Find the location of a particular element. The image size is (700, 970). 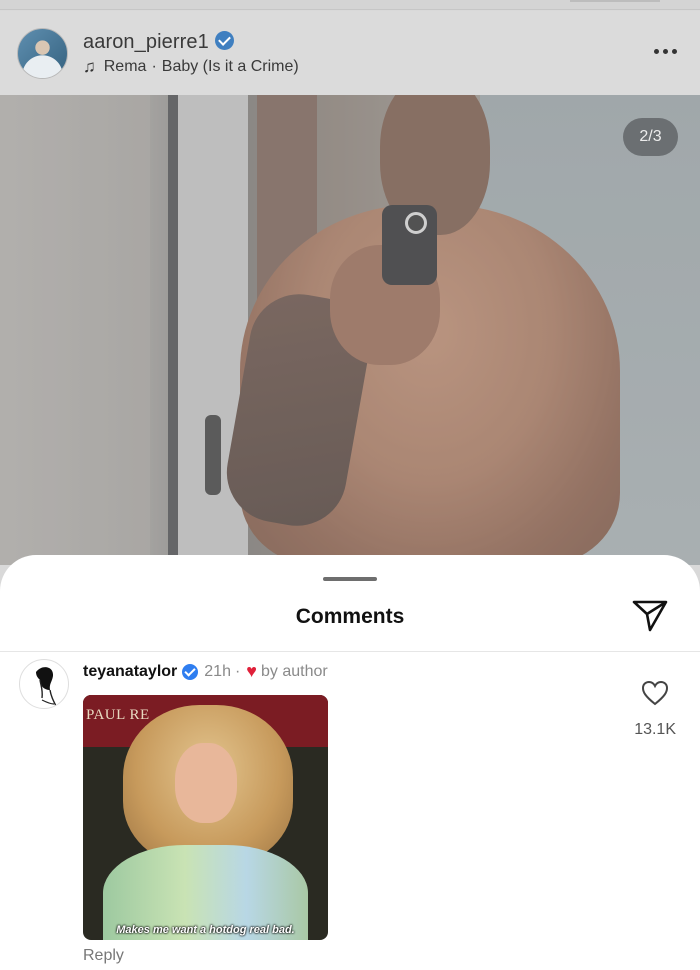

comment-avatar is located at coordinates (44, 684).